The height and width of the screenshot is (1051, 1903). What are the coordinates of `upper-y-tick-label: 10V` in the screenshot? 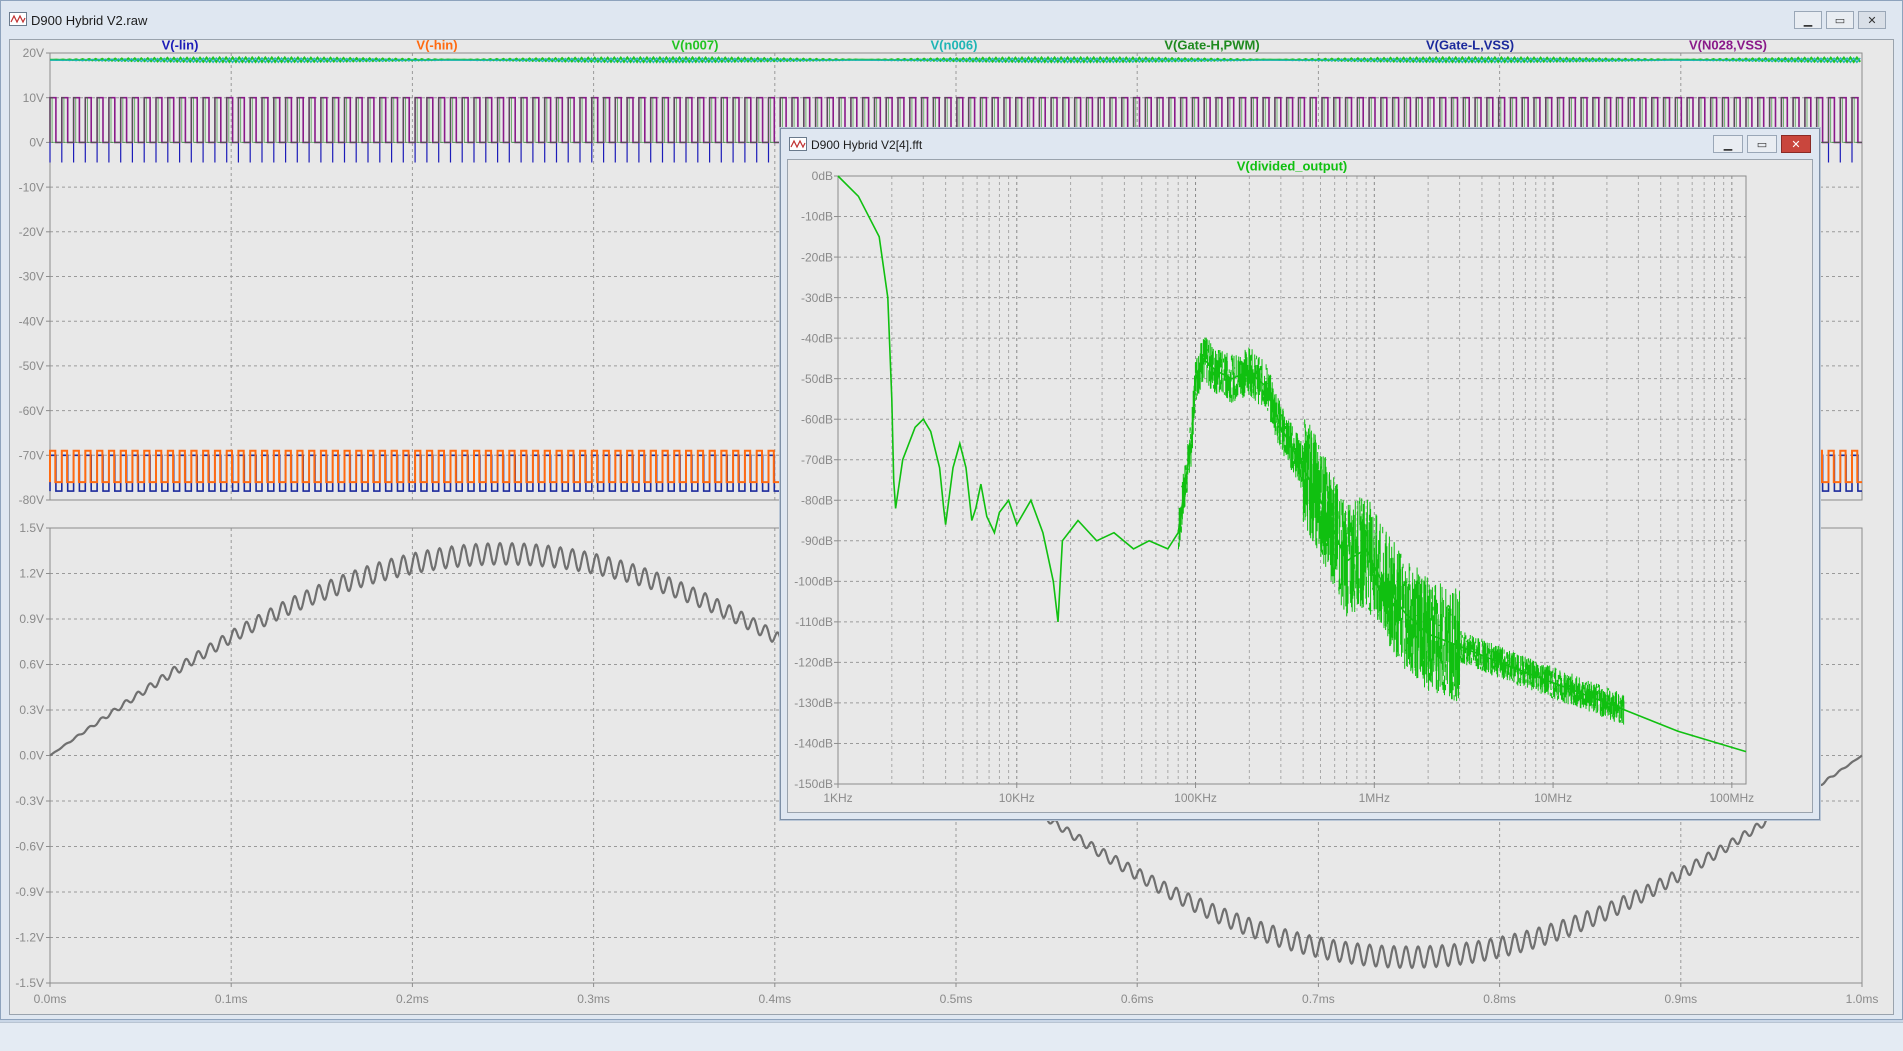 It's located at (33, 98).